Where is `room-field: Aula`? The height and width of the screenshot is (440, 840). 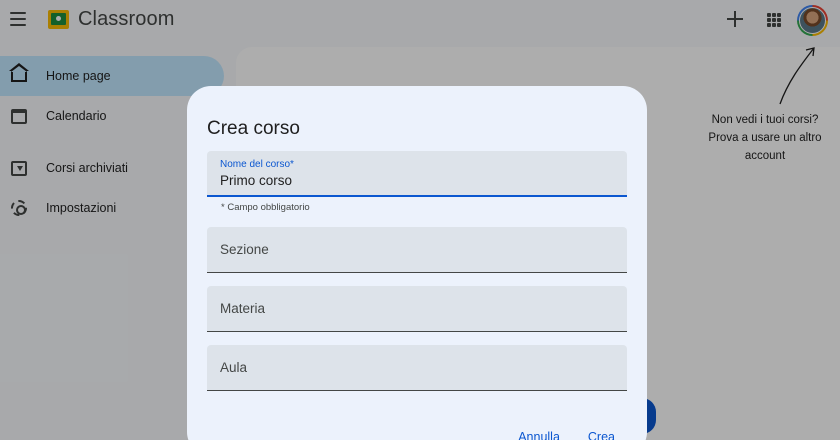 room-field: Aula is located at coordinates (417, 368).